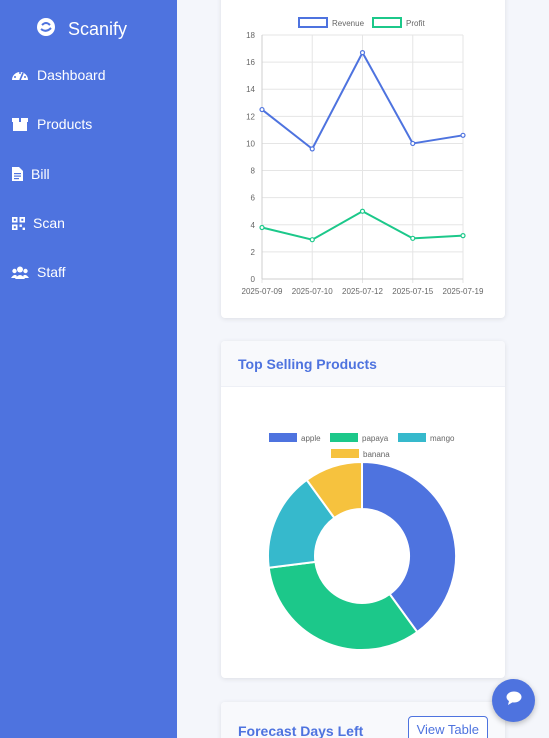  What do you see at coordinates (442, 438) in the screenshot?
I see `legend-label: mango` at bounding box center [442, 438].